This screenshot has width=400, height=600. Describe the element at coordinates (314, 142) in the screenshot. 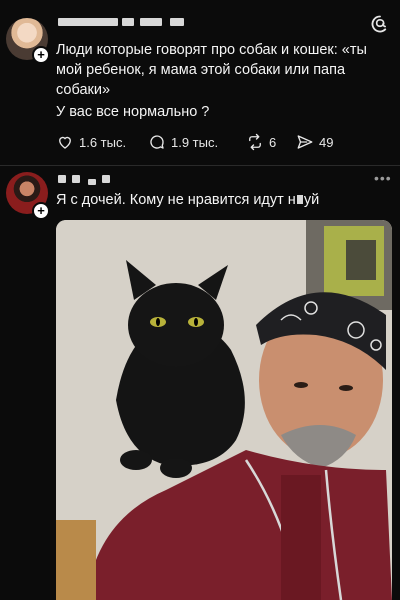

I see `share-button: 49` at that location.